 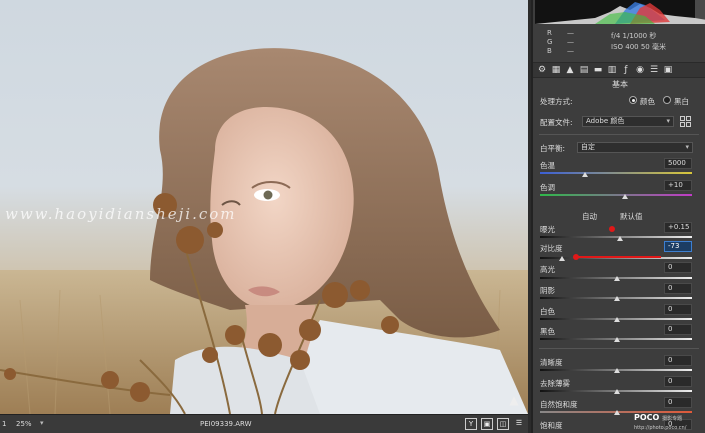 What do you see at coordinates (612, 70) in the screenshot?
I see `lens-icon: ▥` at bounding box center [612, 70].